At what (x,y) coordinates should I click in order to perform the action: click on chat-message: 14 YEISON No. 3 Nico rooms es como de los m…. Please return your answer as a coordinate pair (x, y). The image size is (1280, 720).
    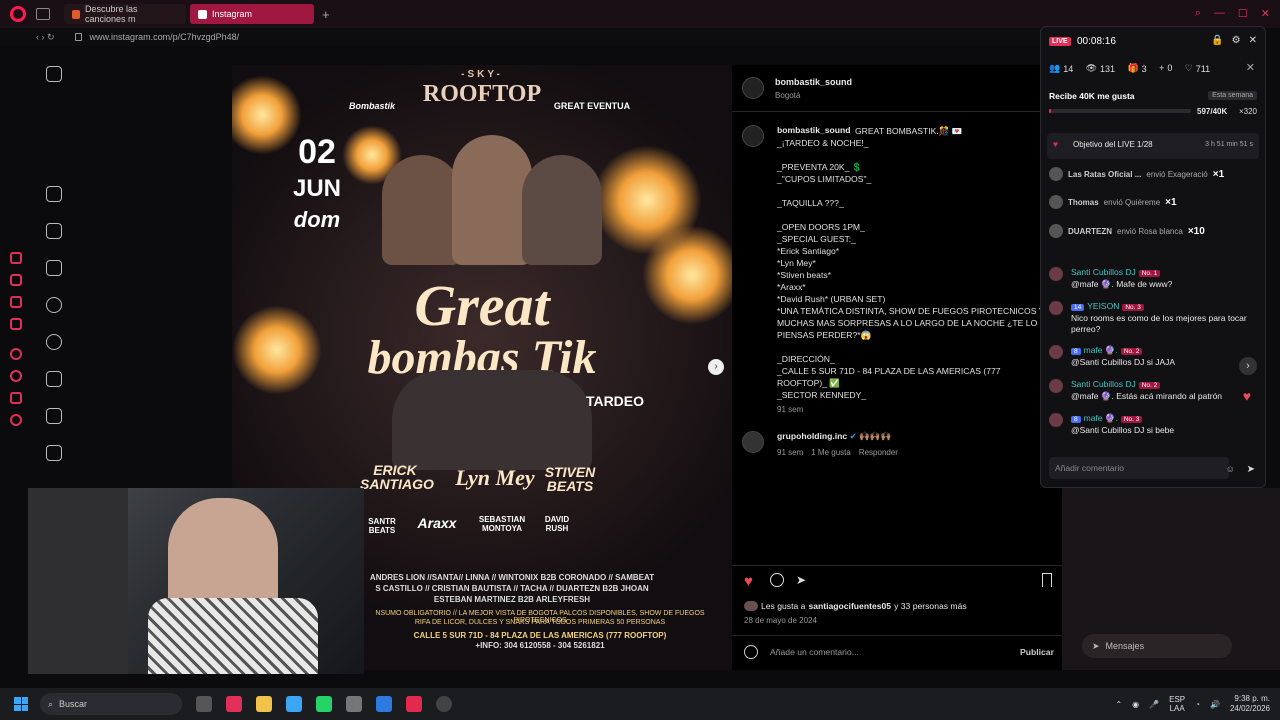
    Looking at the image, I should click on (1154, 318).